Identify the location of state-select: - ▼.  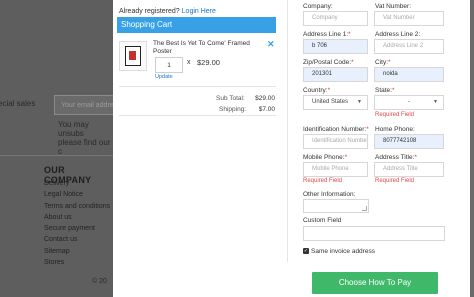
(409, 102).